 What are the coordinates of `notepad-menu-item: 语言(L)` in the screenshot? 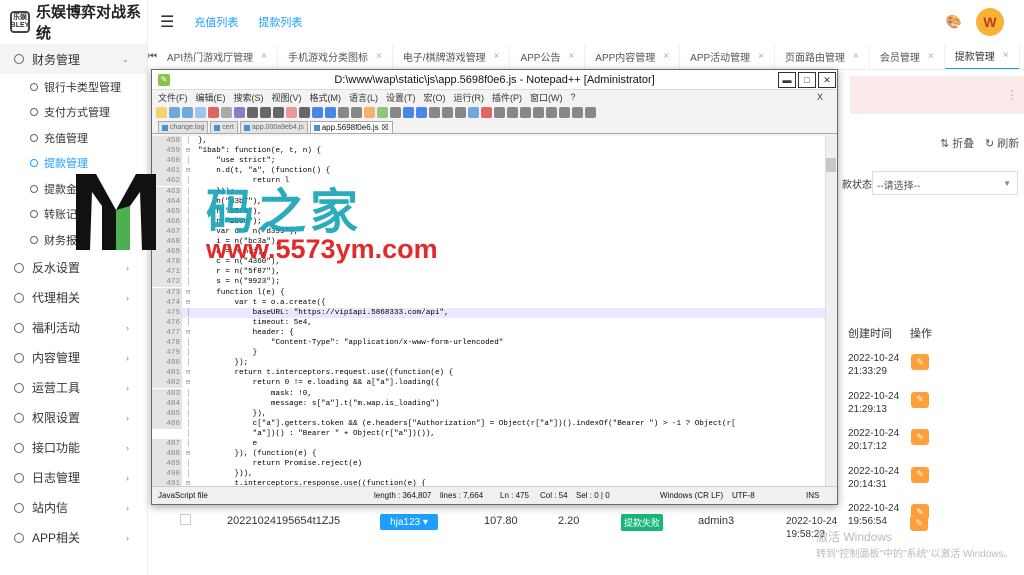 It's located at (363, 97).